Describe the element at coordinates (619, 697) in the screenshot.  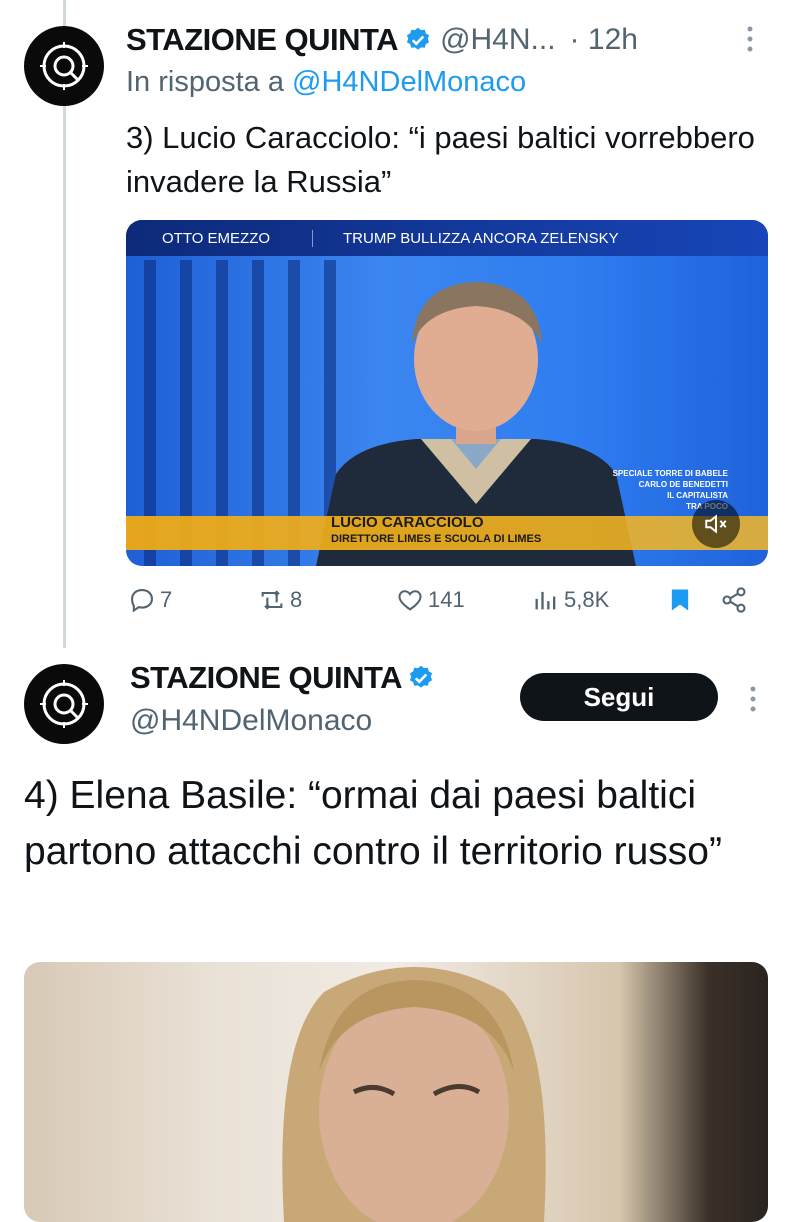
I see `follow-button: Segui` at that location.